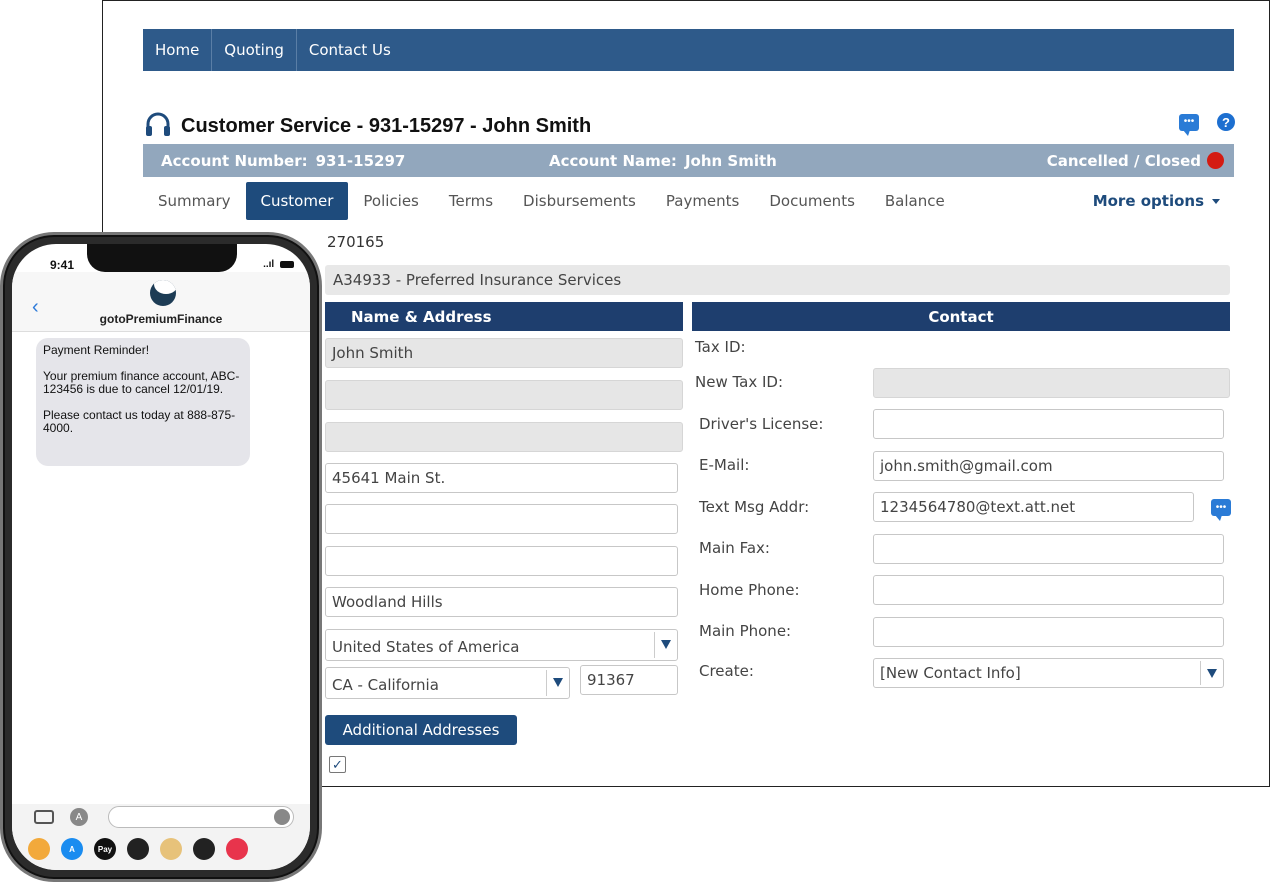 The image size is (1274, 882). What do you see at coordinates (613, 160) in the screenshot?
I see `account-name-label: Account Name:` at bounding box center [613, 160].